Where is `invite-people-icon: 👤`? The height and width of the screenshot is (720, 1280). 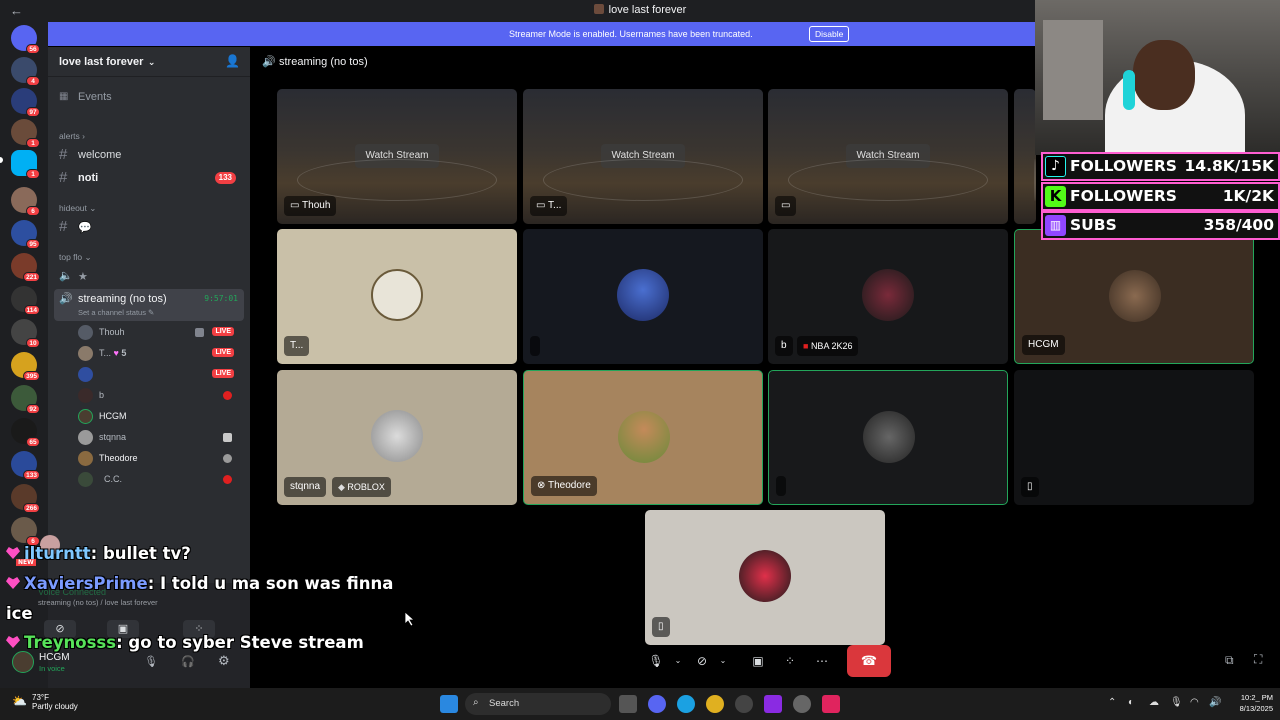 invite-people-icon: 👤 is located at coordinates (232, 61).